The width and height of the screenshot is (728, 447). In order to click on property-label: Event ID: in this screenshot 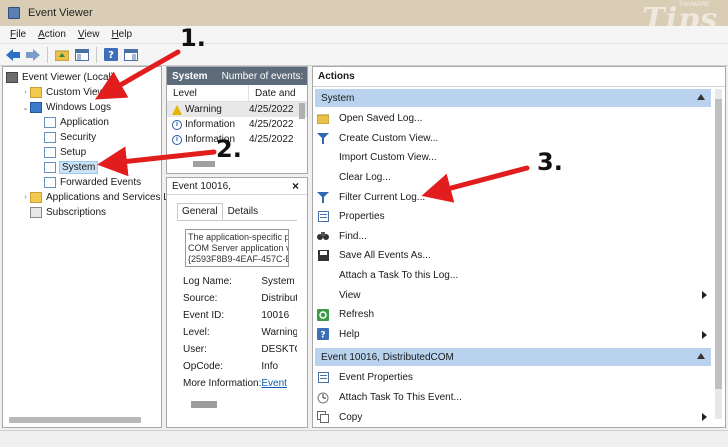, I will do `click(204, 315)`.